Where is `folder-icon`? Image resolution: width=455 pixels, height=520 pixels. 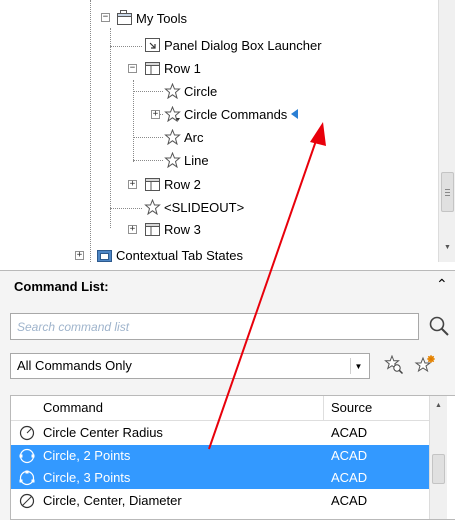 folder-icon is located at coordinates (104, 254).